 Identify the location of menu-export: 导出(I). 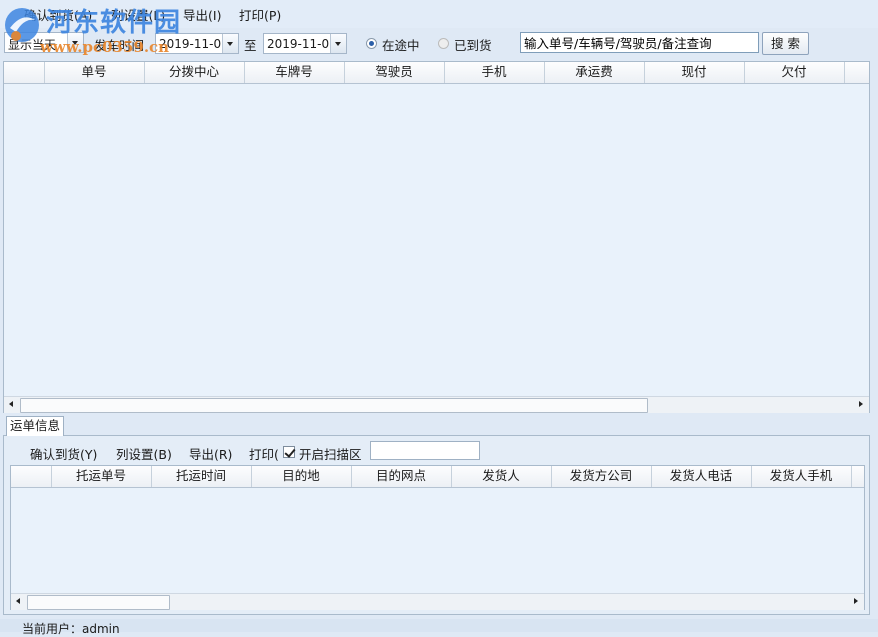
(202, 14).